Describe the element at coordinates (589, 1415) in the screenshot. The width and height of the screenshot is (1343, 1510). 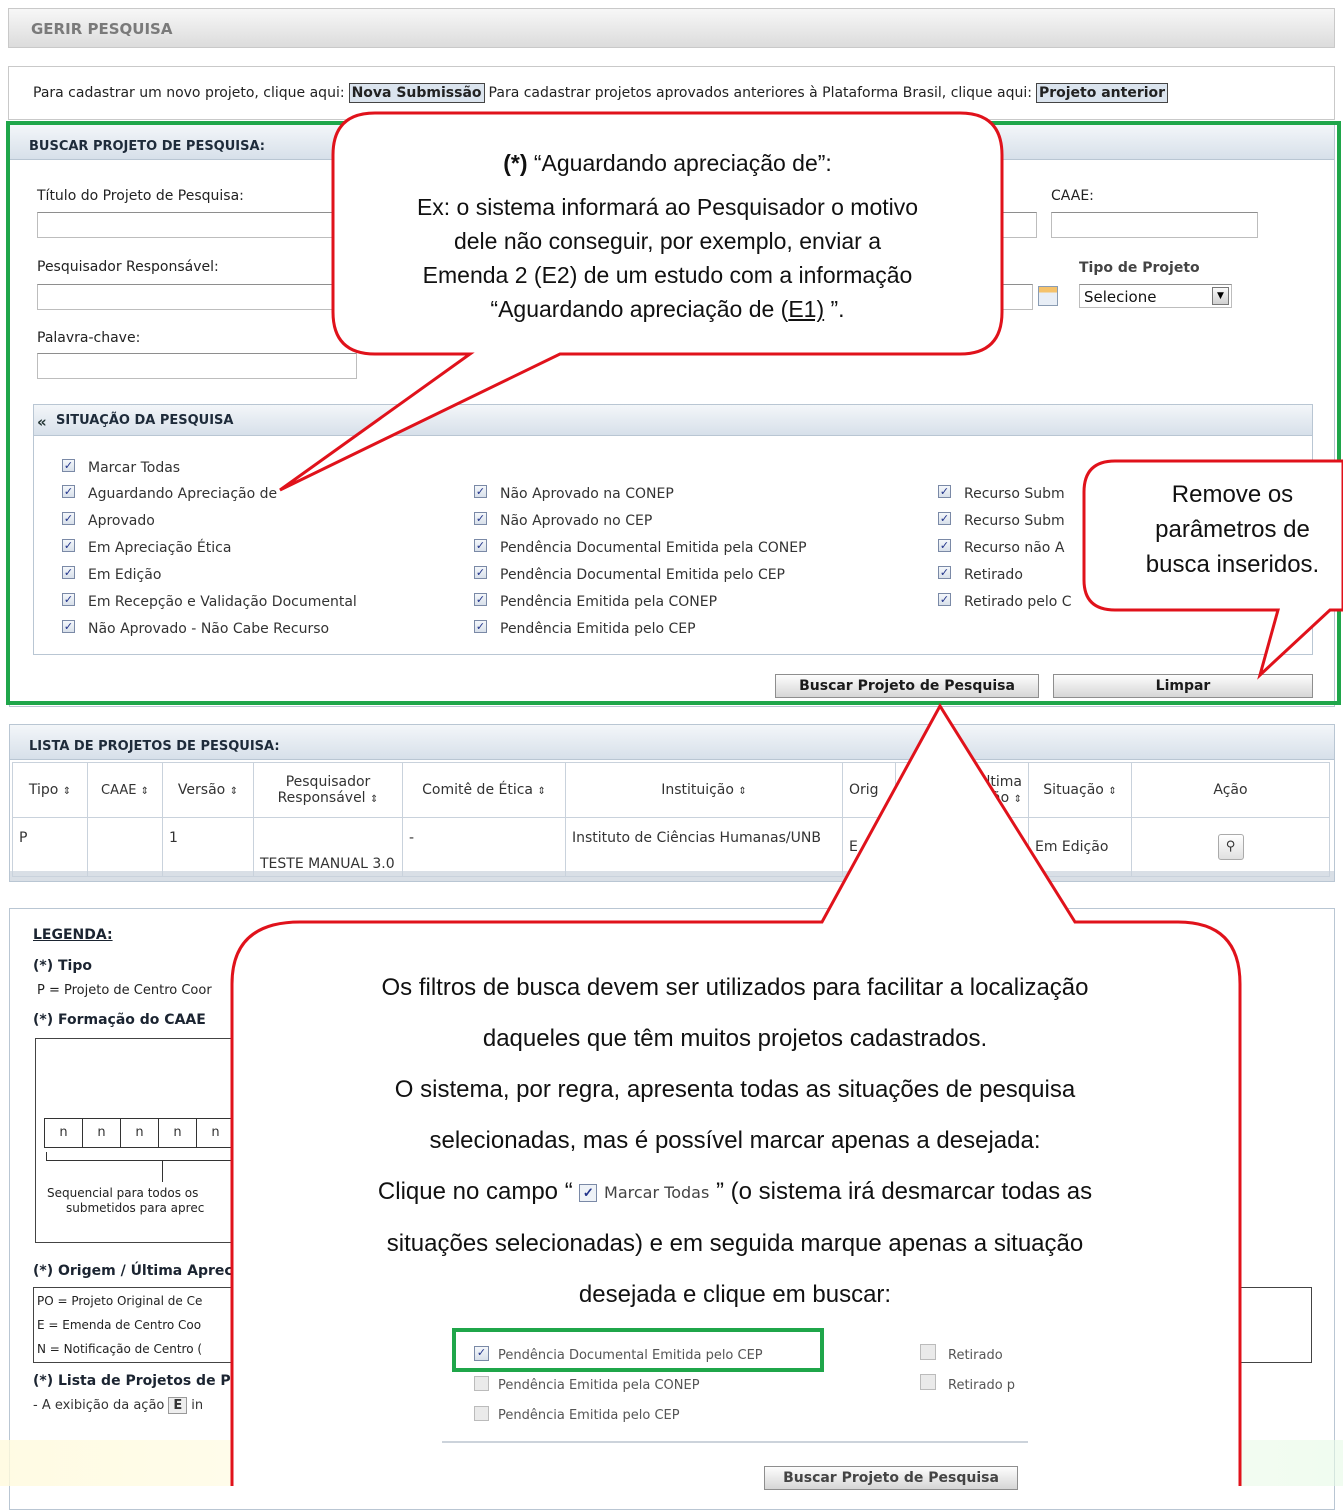
I see `example-label-b: Pendência Emitida pelo CEP` at that location.